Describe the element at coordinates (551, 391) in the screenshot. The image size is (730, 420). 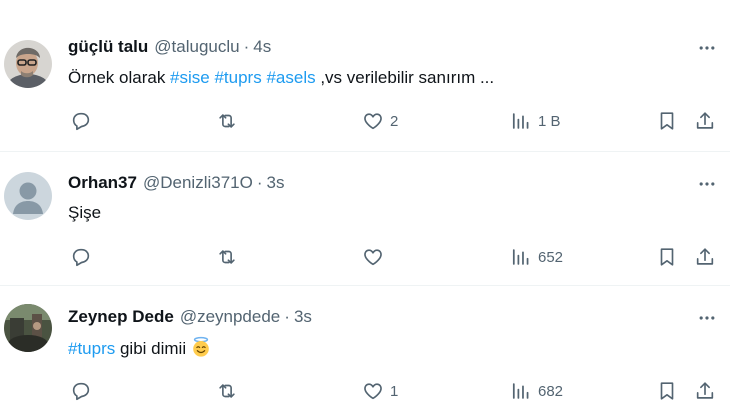
I see `view-count: 682` at that location.